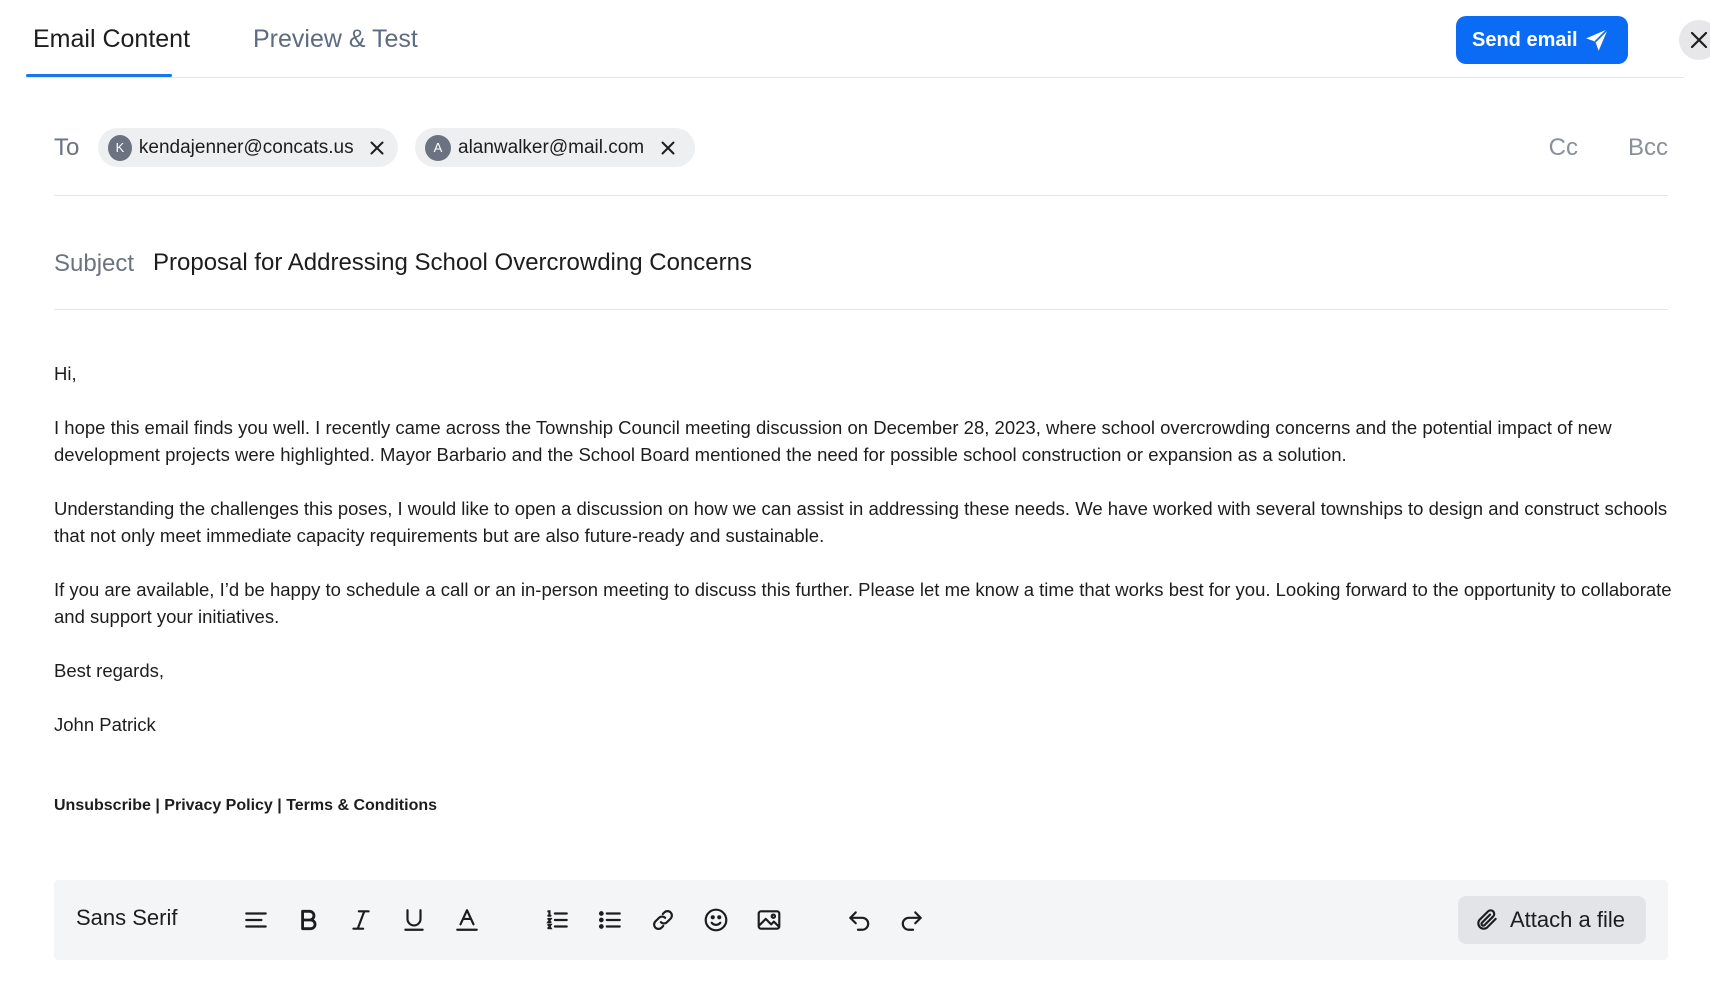 The width and height of the screenshot is (1710, 981). Describe the element at coordinates (551, 147) in the screenshot. I see `recipient-email: alanwalker@mail.com` at that location.